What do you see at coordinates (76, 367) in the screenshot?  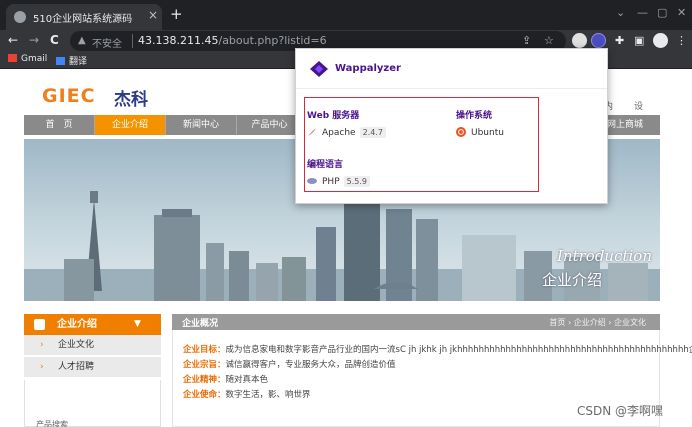 I see `sidebar-item-label: 人才招聘` at bounding box center [76, 367].